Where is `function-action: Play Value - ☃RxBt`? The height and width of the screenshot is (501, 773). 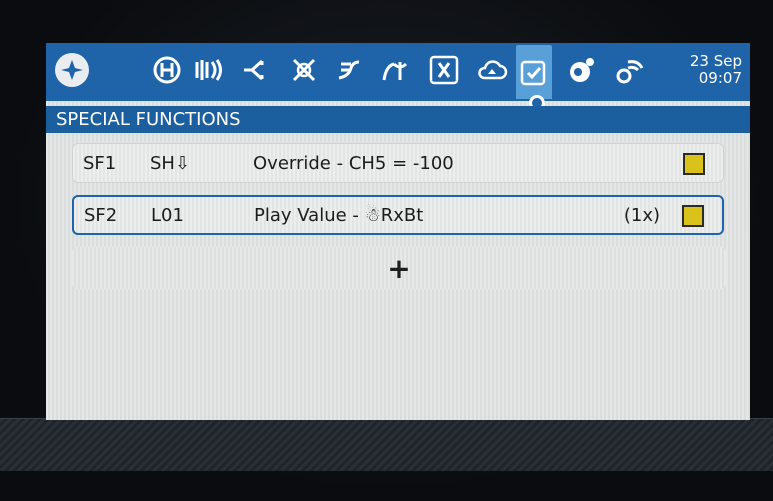 function-action: Play Value - ☃RxBt is located at coordinates (339, 215).